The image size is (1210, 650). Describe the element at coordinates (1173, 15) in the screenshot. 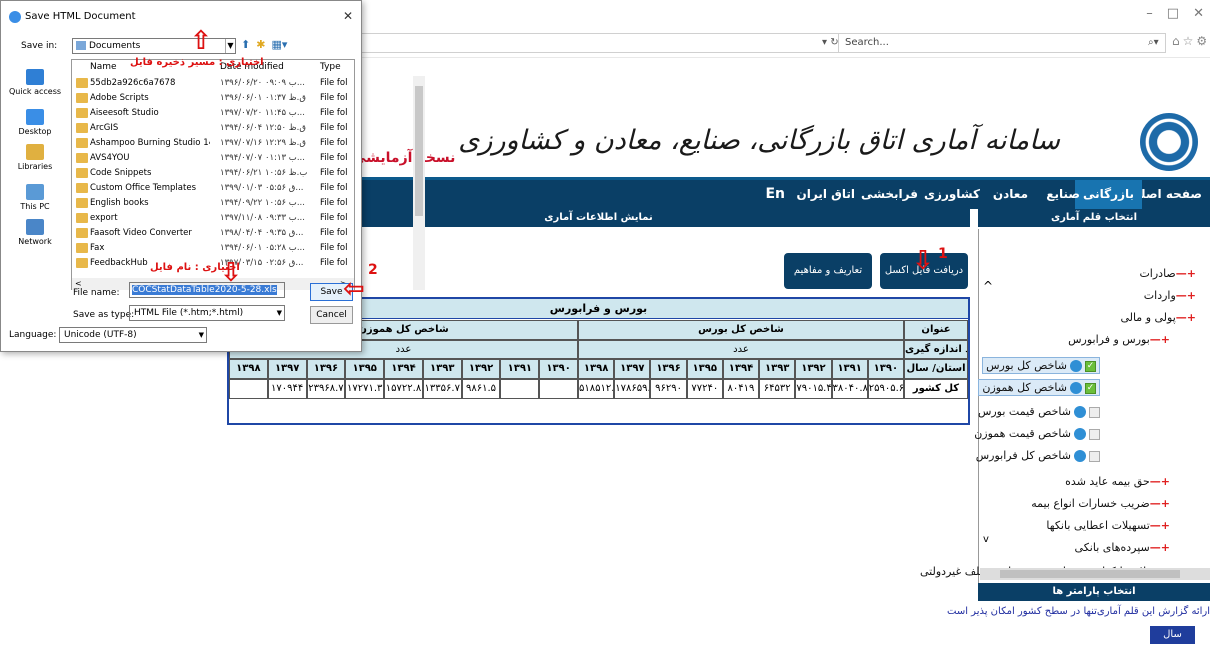

I see `maximize-button: □` at that location.